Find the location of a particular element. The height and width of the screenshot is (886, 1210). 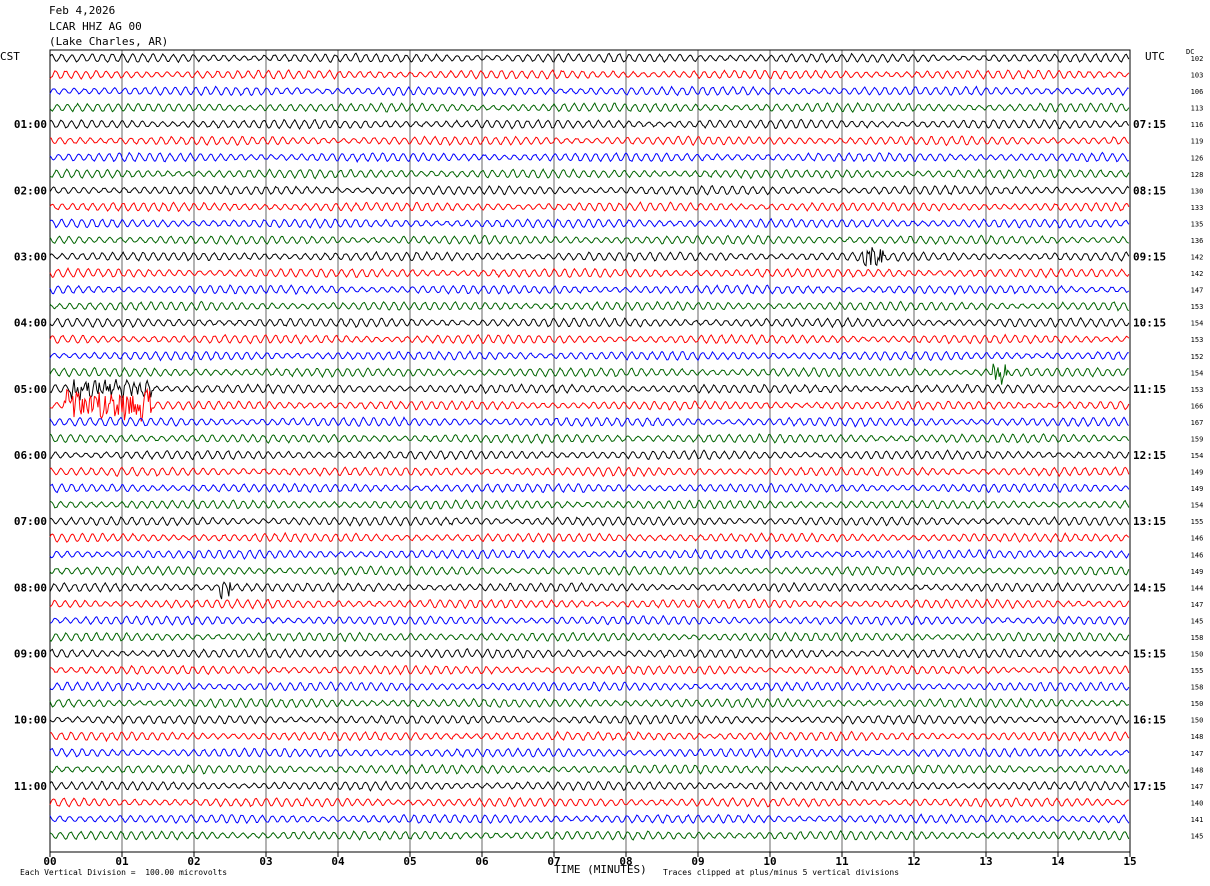

x-tick-label: 14 is located at coordinates (1058, 861).